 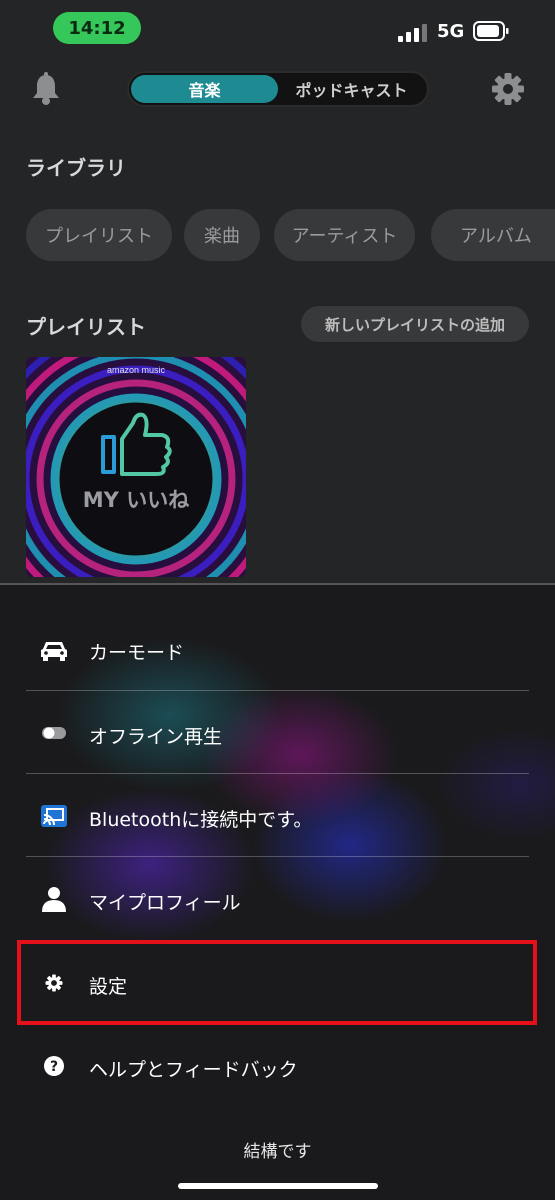 What do you see at coordinates (493, 235) in the screenshot?
I see `filter-chip-albums: アルバム` at bounding box center [493, 235].